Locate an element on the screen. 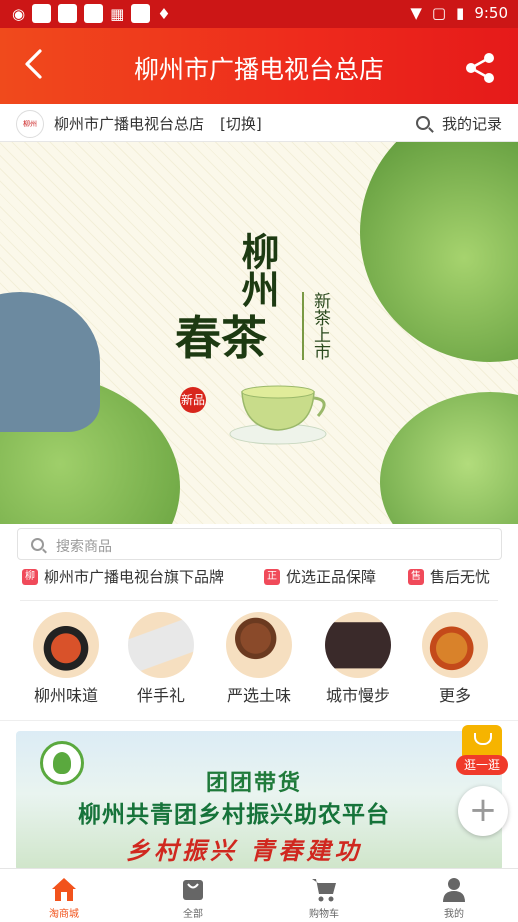 The width and height of the screenshot is (518, 922). category-gifts: 伴手礼 is located at coordinates (161, 659).